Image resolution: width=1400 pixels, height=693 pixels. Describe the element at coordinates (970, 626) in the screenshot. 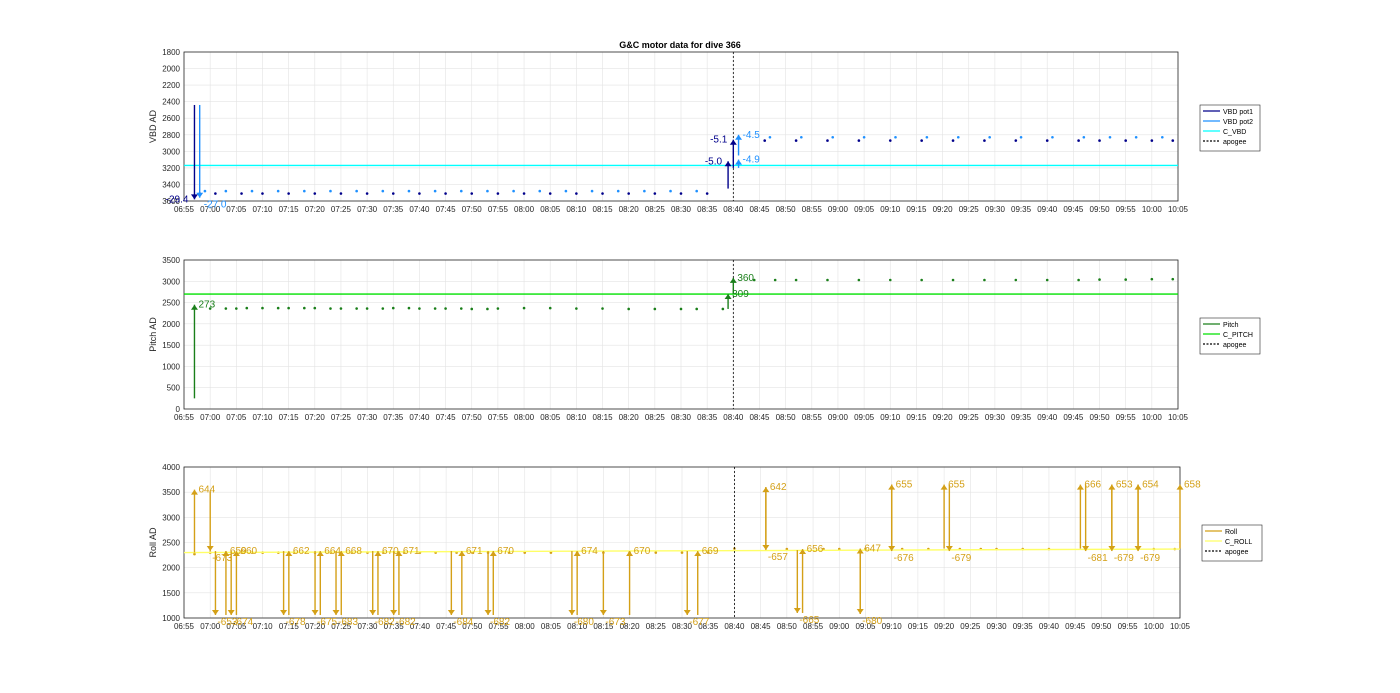

I see `x-tick-label-roll: 09:25` at that location.